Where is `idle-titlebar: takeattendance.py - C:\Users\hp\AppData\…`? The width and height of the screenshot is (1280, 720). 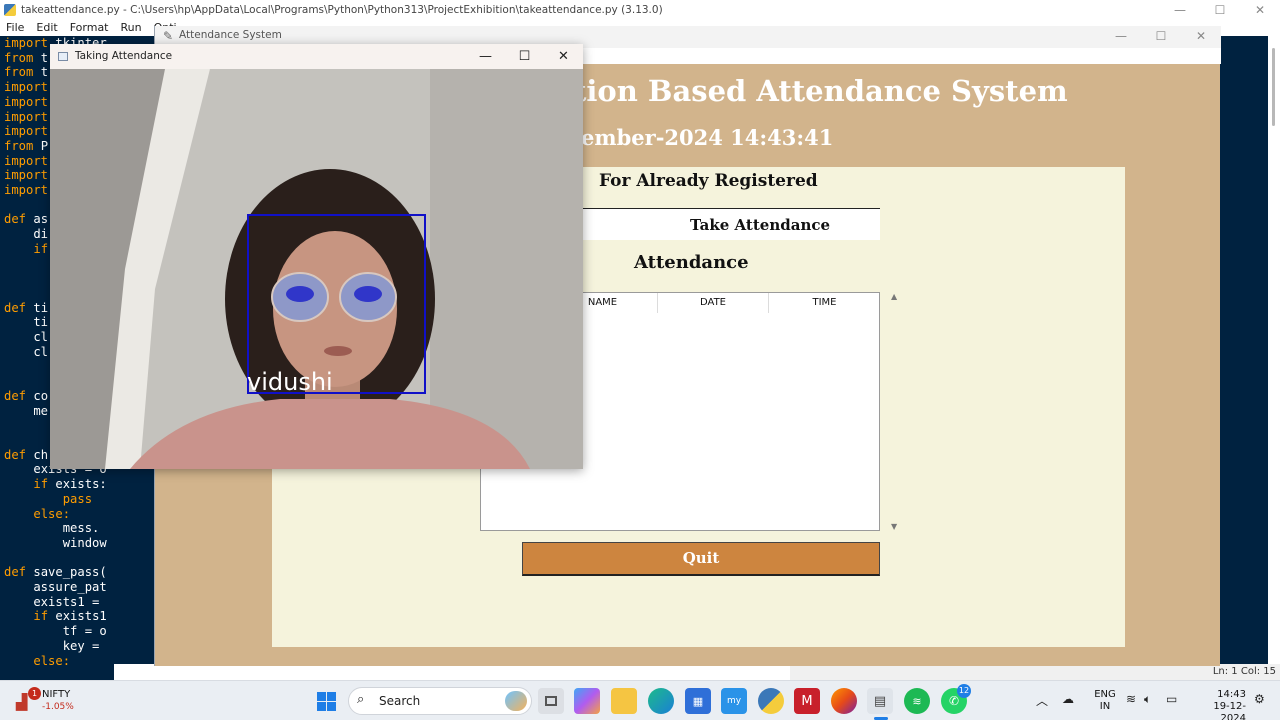
idle-titlebar: takeattendance.py - C:\Users\hp\AppData\… is located at coordinates (640, 10).